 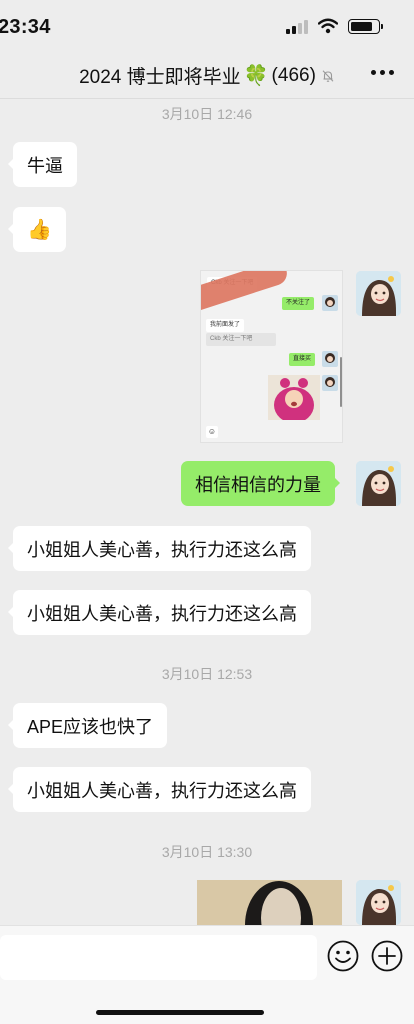 I want to click on timestamp: 3月10日 12:53, so click(x=207, y=674).